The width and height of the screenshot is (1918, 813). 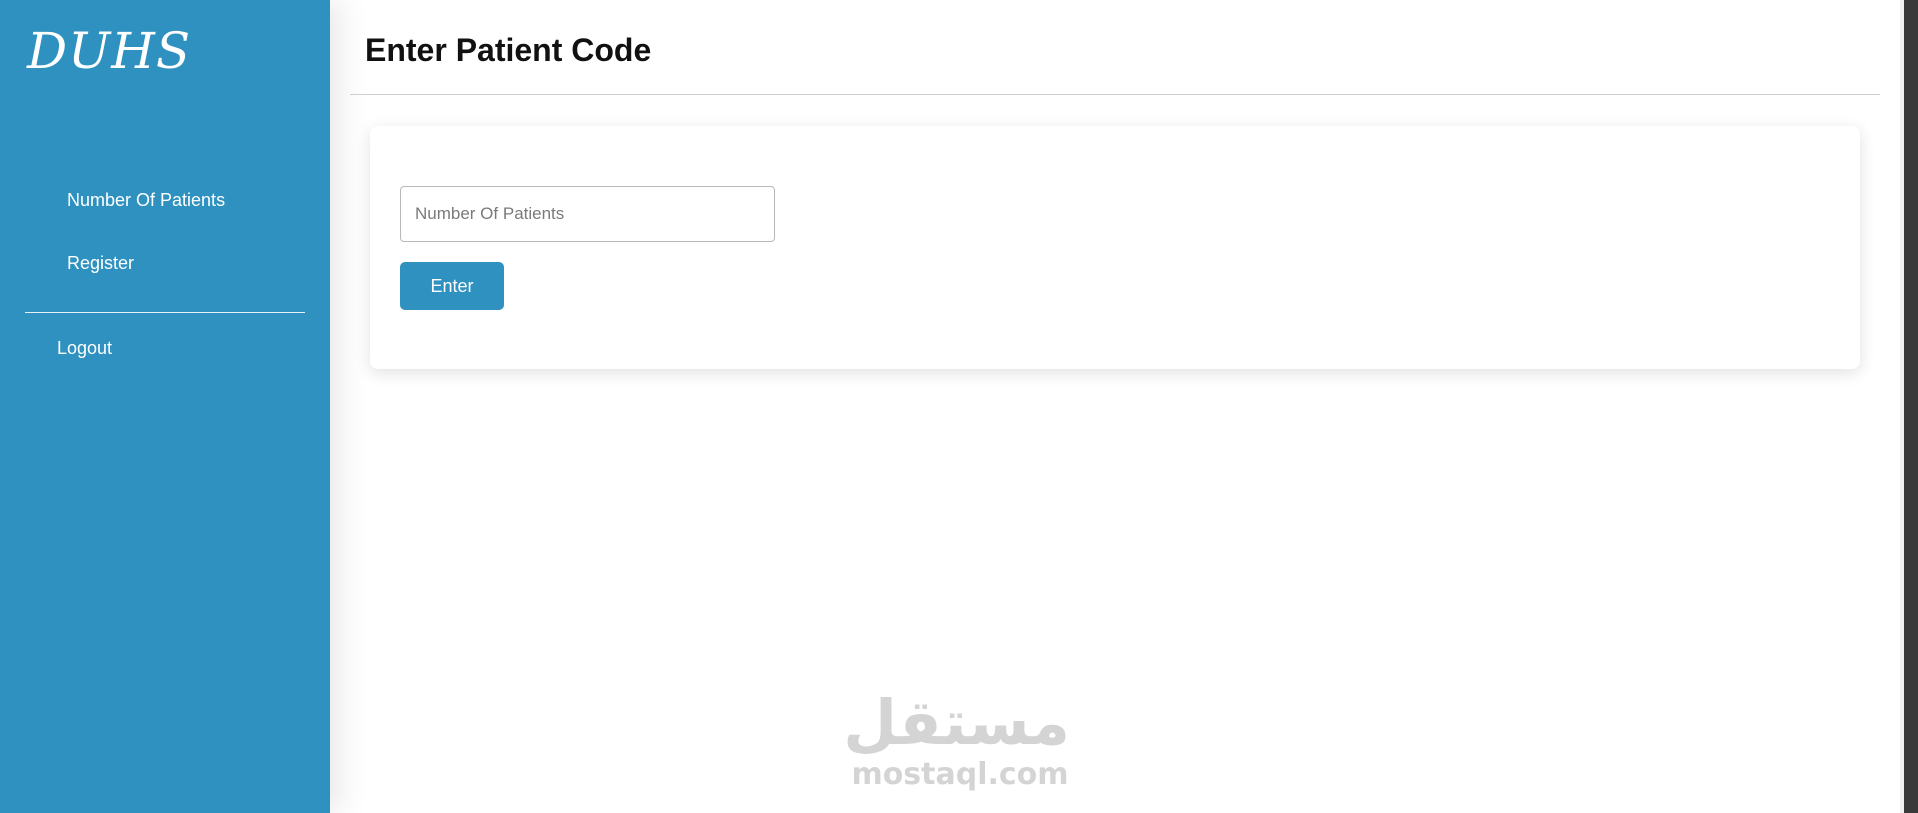 I want to click on watermark: مستقل mostaql.com, so click(x=956, y=739).